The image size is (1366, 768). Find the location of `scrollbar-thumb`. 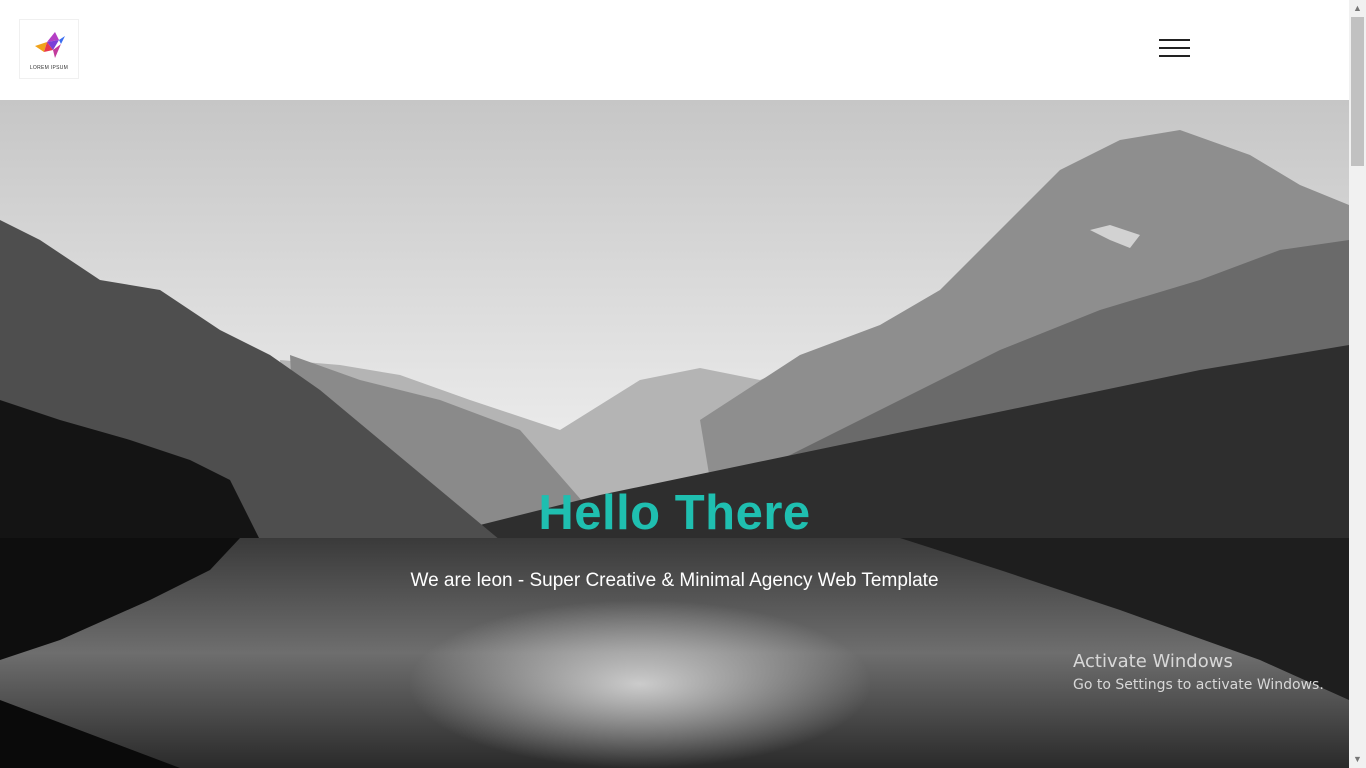

scrollbar-thumb is located at coordinates (1357, 91).